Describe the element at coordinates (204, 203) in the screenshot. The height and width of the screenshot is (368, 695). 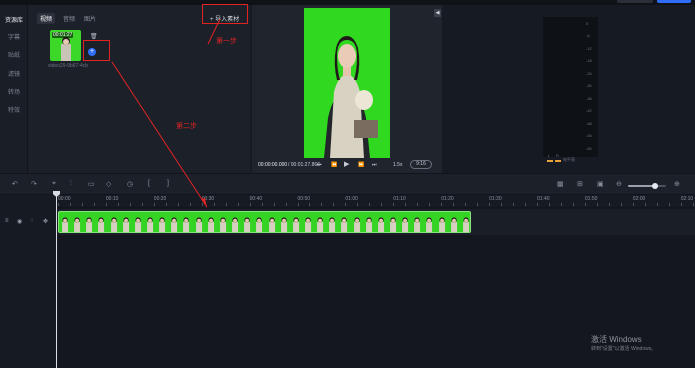
I see `annotation-arrowhead-step2` at that location.